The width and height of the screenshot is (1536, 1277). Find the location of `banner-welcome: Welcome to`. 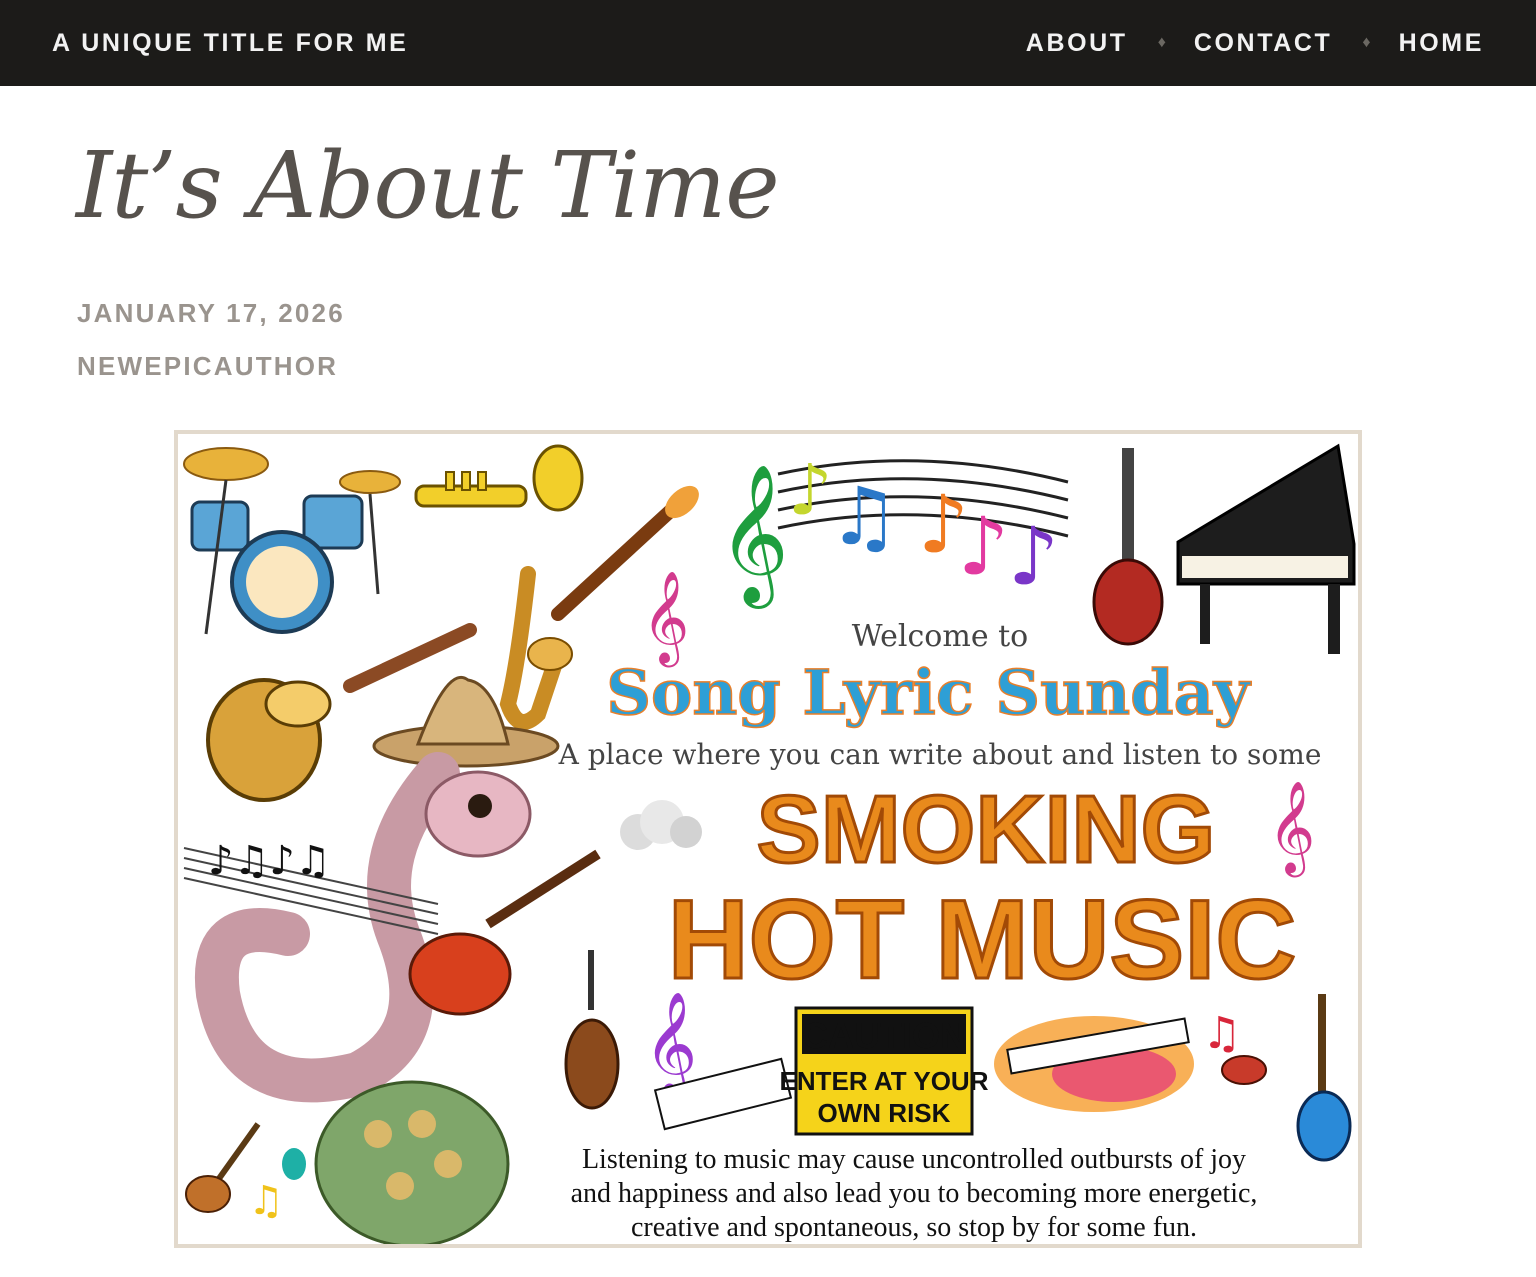

banner-welcome: Welcome to is located at coordinates (940, 636).